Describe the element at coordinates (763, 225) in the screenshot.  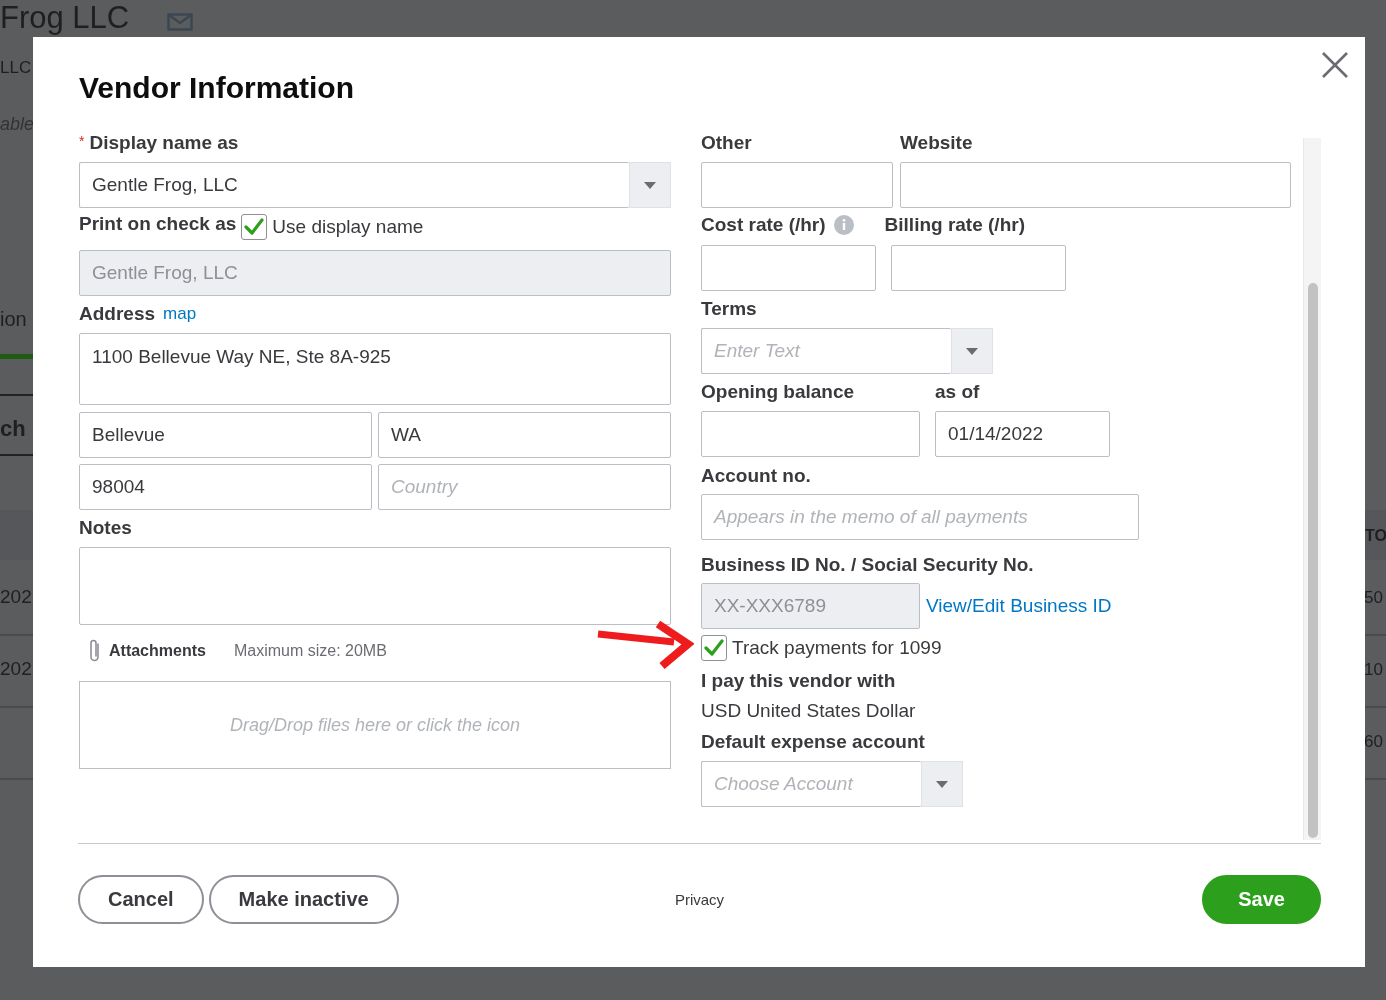
I see `field-label: Cost rate (/hr)` at that location.